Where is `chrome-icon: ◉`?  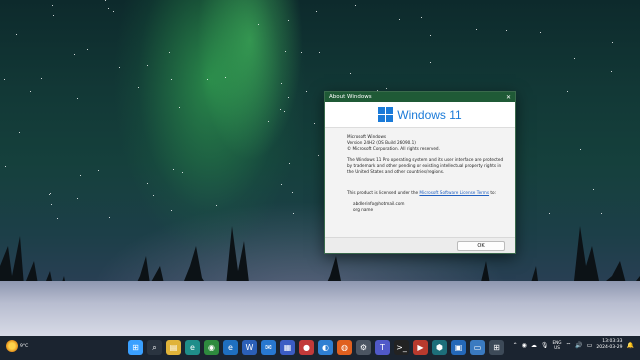
chrome-icon: ◉ is located at coordinates (211, 347).